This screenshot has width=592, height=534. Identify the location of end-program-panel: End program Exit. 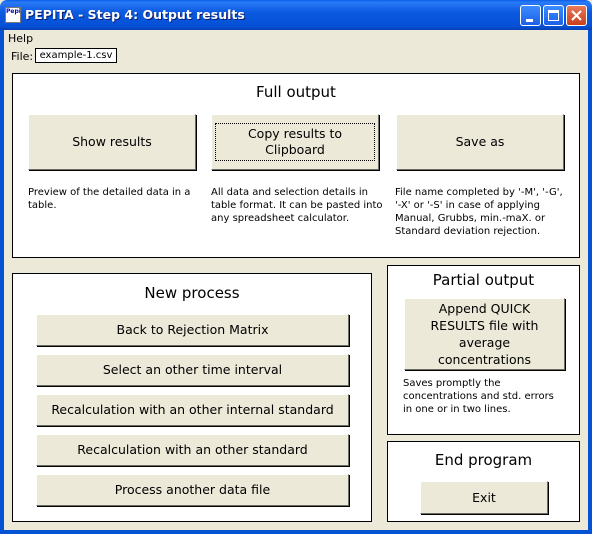
(483, 481).